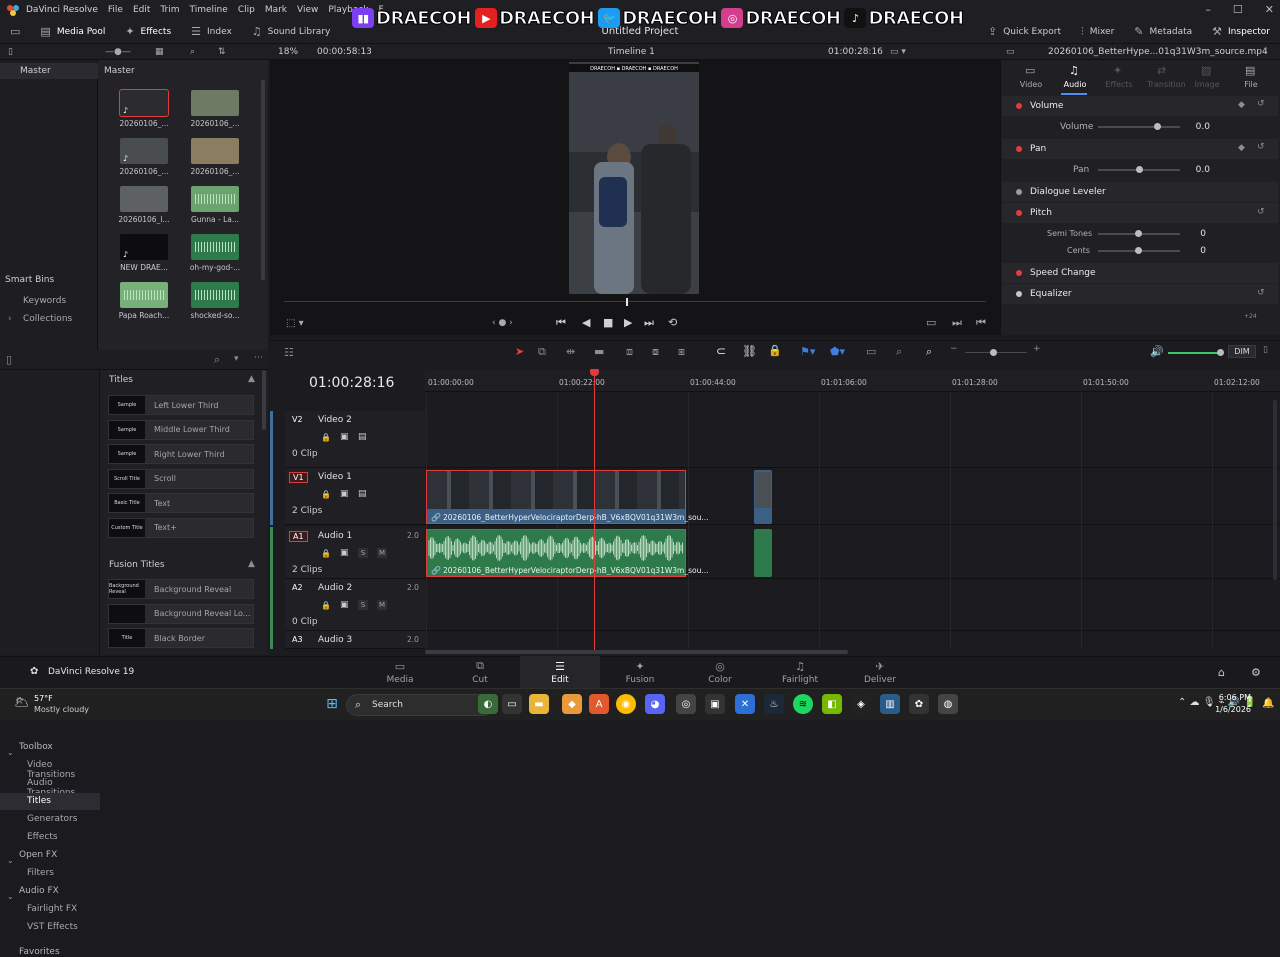 Image resolution: width=1280 pixels, height=957 pixels. Describe the element at coordinates (1074, 70) in the screenshot. I see `audio-tab-icon: ♫` at that location.